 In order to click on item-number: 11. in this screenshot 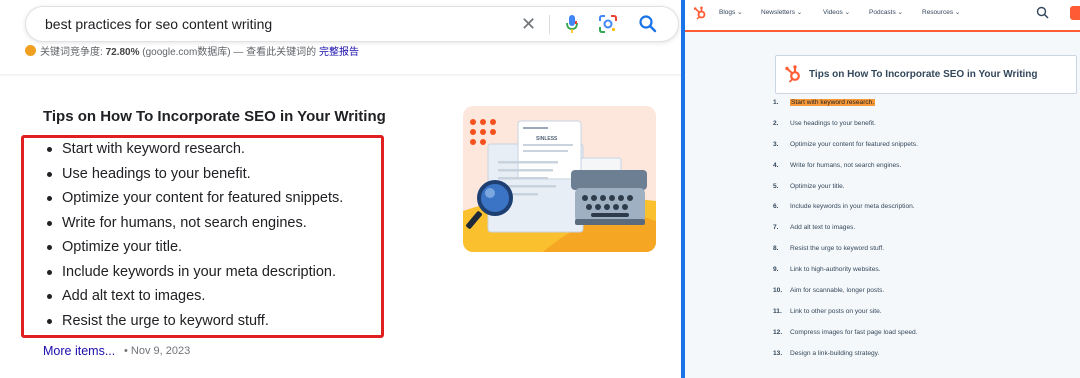, I will do `click(777, 311)`.